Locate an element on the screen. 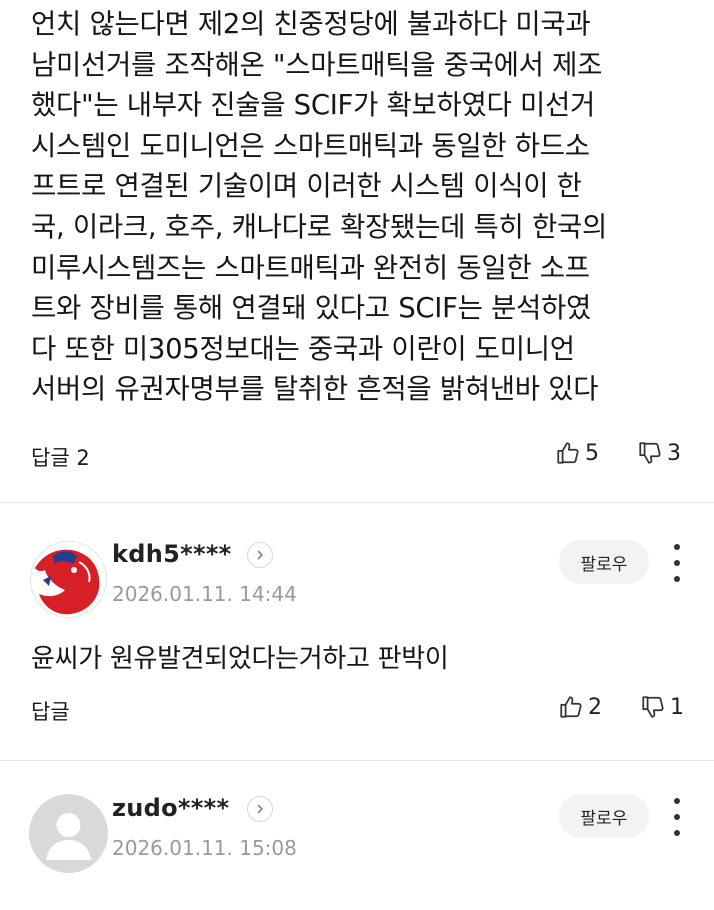 The image size is (714, 910). comment-like-count: 2 is located at coordinates (595, 707).